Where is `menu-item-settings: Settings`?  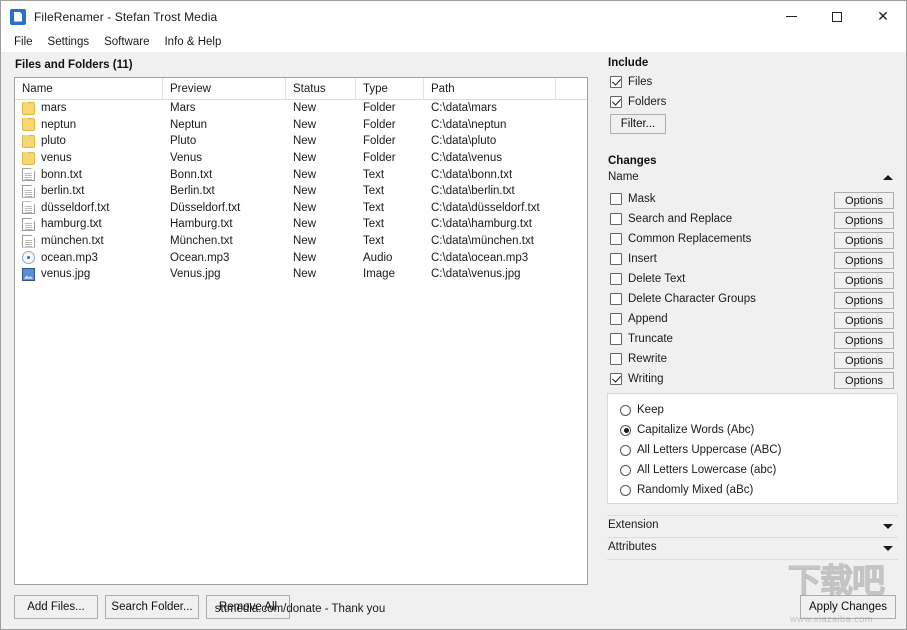
menu-item-settings: Settings is located at coordinates (69, 42).